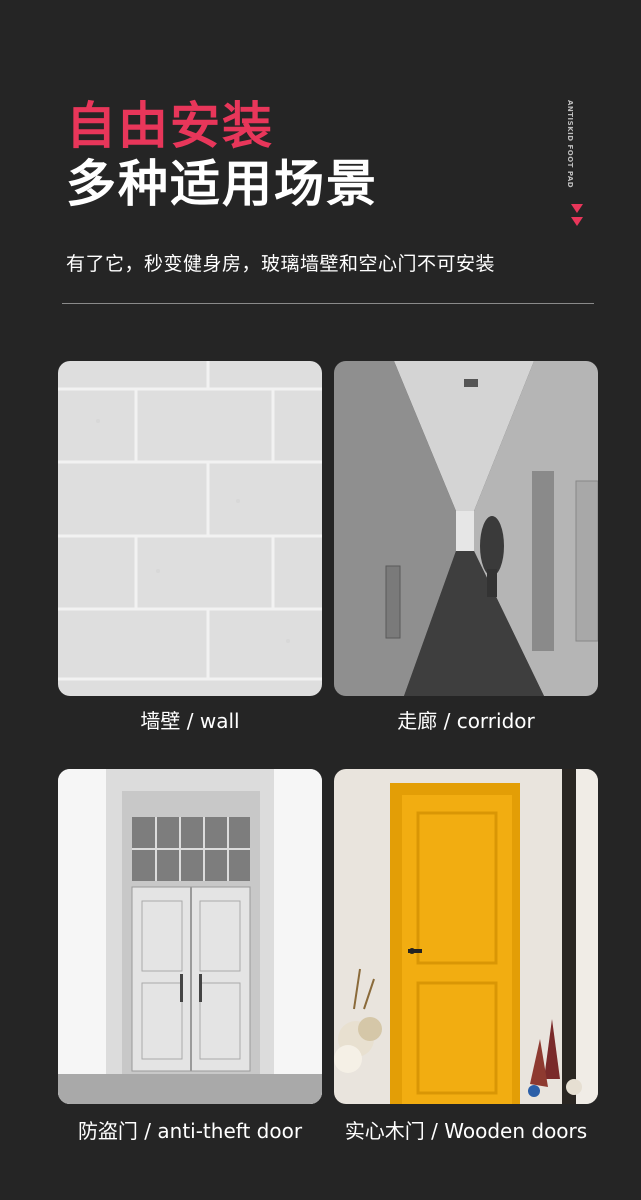 This screenshot has height=1200, width=641. Describe the element at coordinates (466, 721) in the screenshot. I see `caption-corridor: 走廊 / corridor` at that location.